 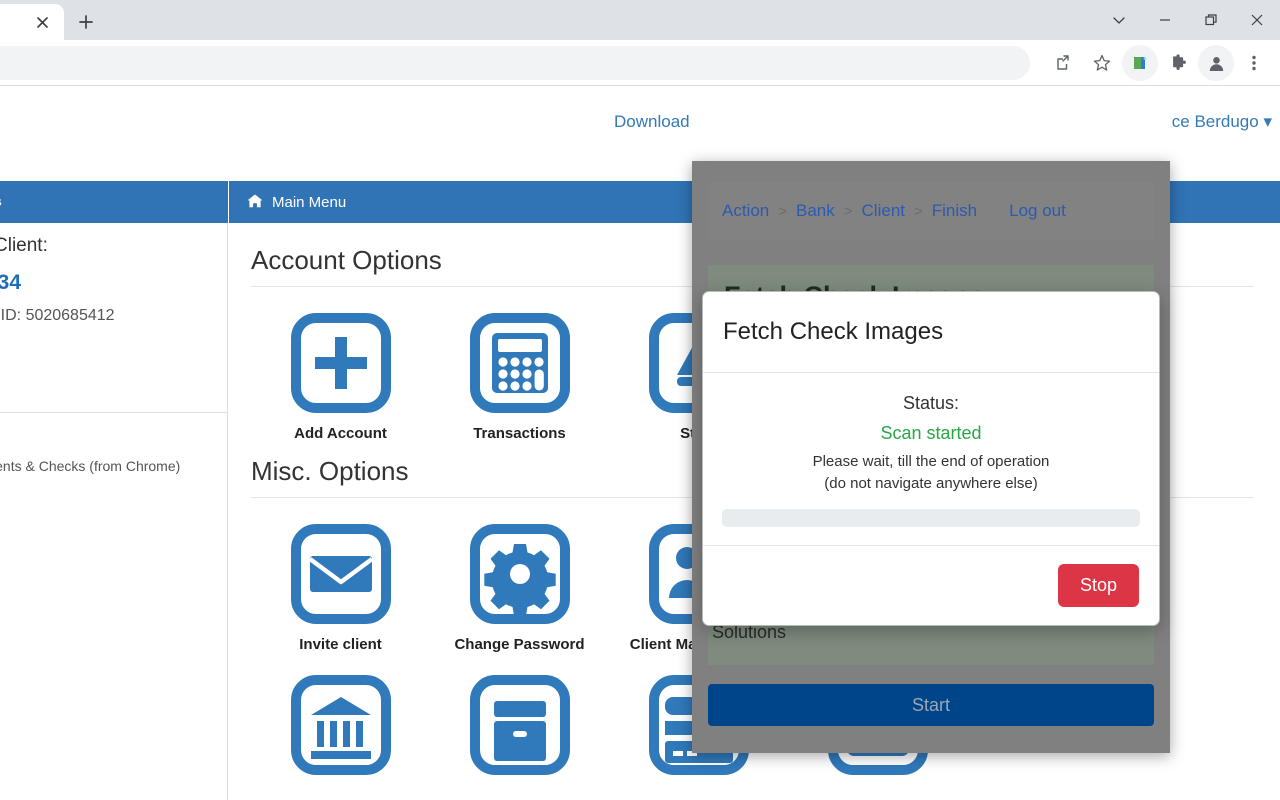 I want to click on tile-label: Invite client, so click(x=340, y=644).